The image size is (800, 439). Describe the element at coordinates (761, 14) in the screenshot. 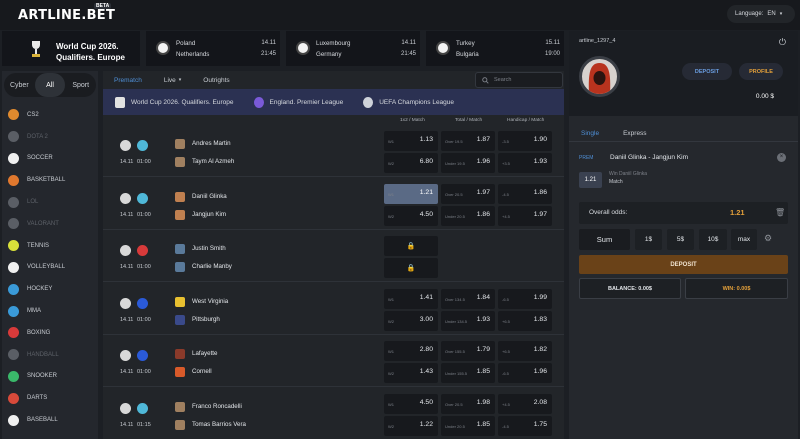

I see `language-selector: Language: EN ▾` at that location.